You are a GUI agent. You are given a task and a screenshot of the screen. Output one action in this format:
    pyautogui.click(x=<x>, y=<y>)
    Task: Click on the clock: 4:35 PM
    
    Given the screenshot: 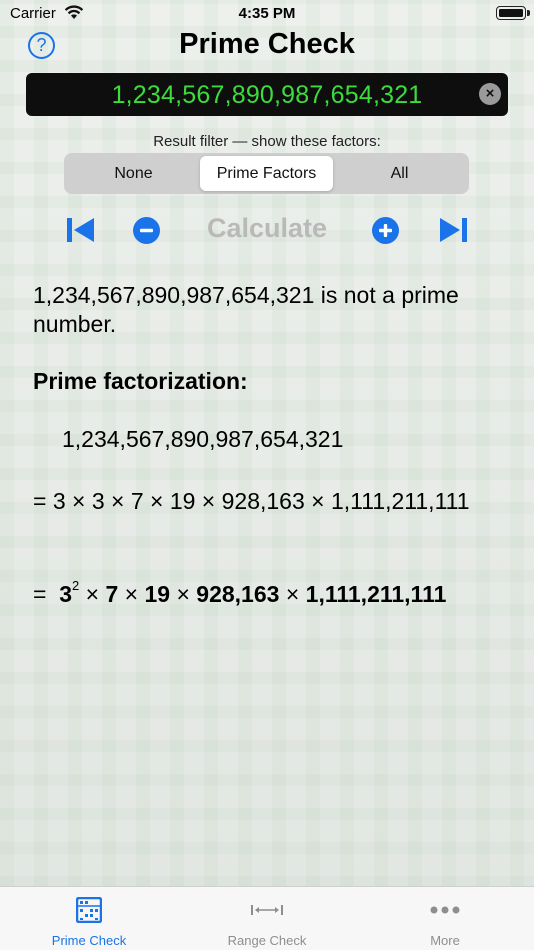 What is the action you would take?
    pyautogui.click(x=267, y=13)
    